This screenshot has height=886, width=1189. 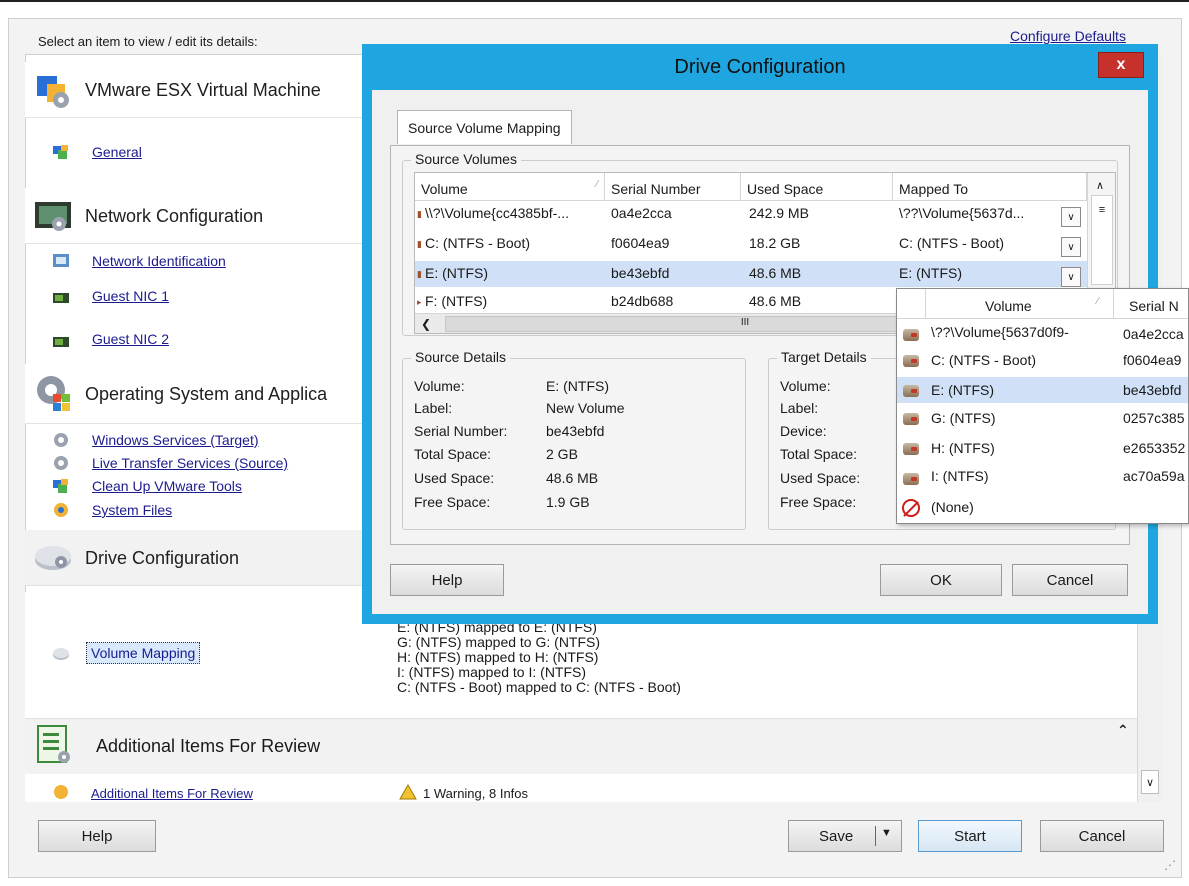 What do you see at coordinates (1154, 448) in the screenshot?
I see `option-serial: e2653352` at bounding box center [1154, 448].